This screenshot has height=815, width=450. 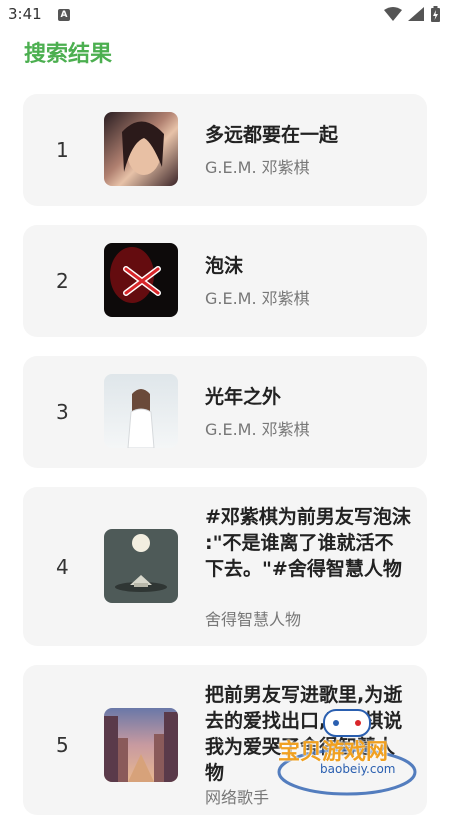 I want to click on artist-name: 舍得智慧人物, so click(x=253, y=619).